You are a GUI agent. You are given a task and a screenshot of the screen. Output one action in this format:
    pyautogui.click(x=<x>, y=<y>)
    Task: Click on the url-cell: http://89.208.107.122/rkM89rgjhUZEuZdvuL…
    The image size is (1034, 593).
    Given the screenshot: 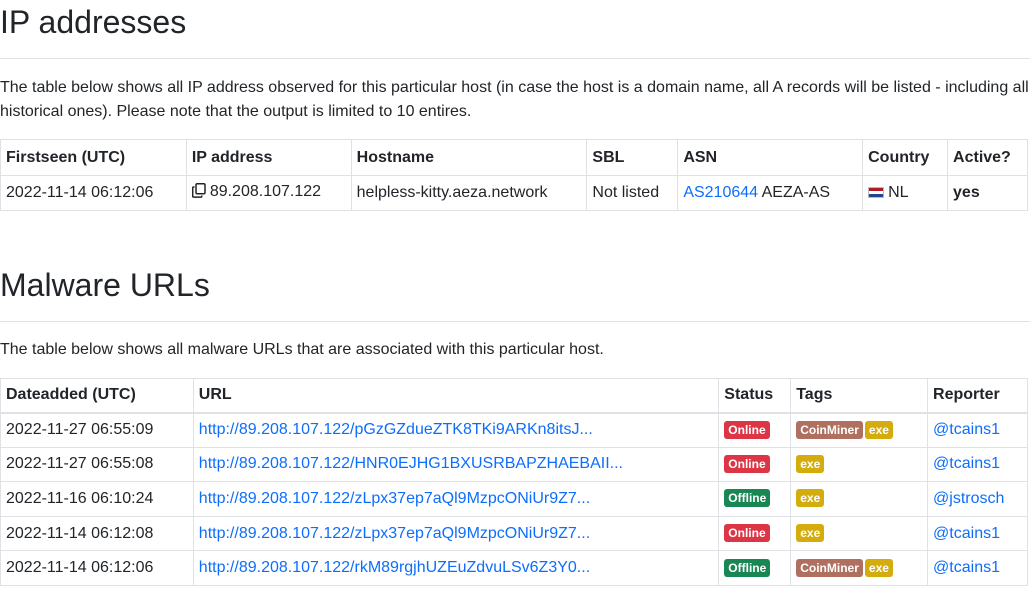 What is the action you would take?
    pyautogui.click(x=456, y=568)
    